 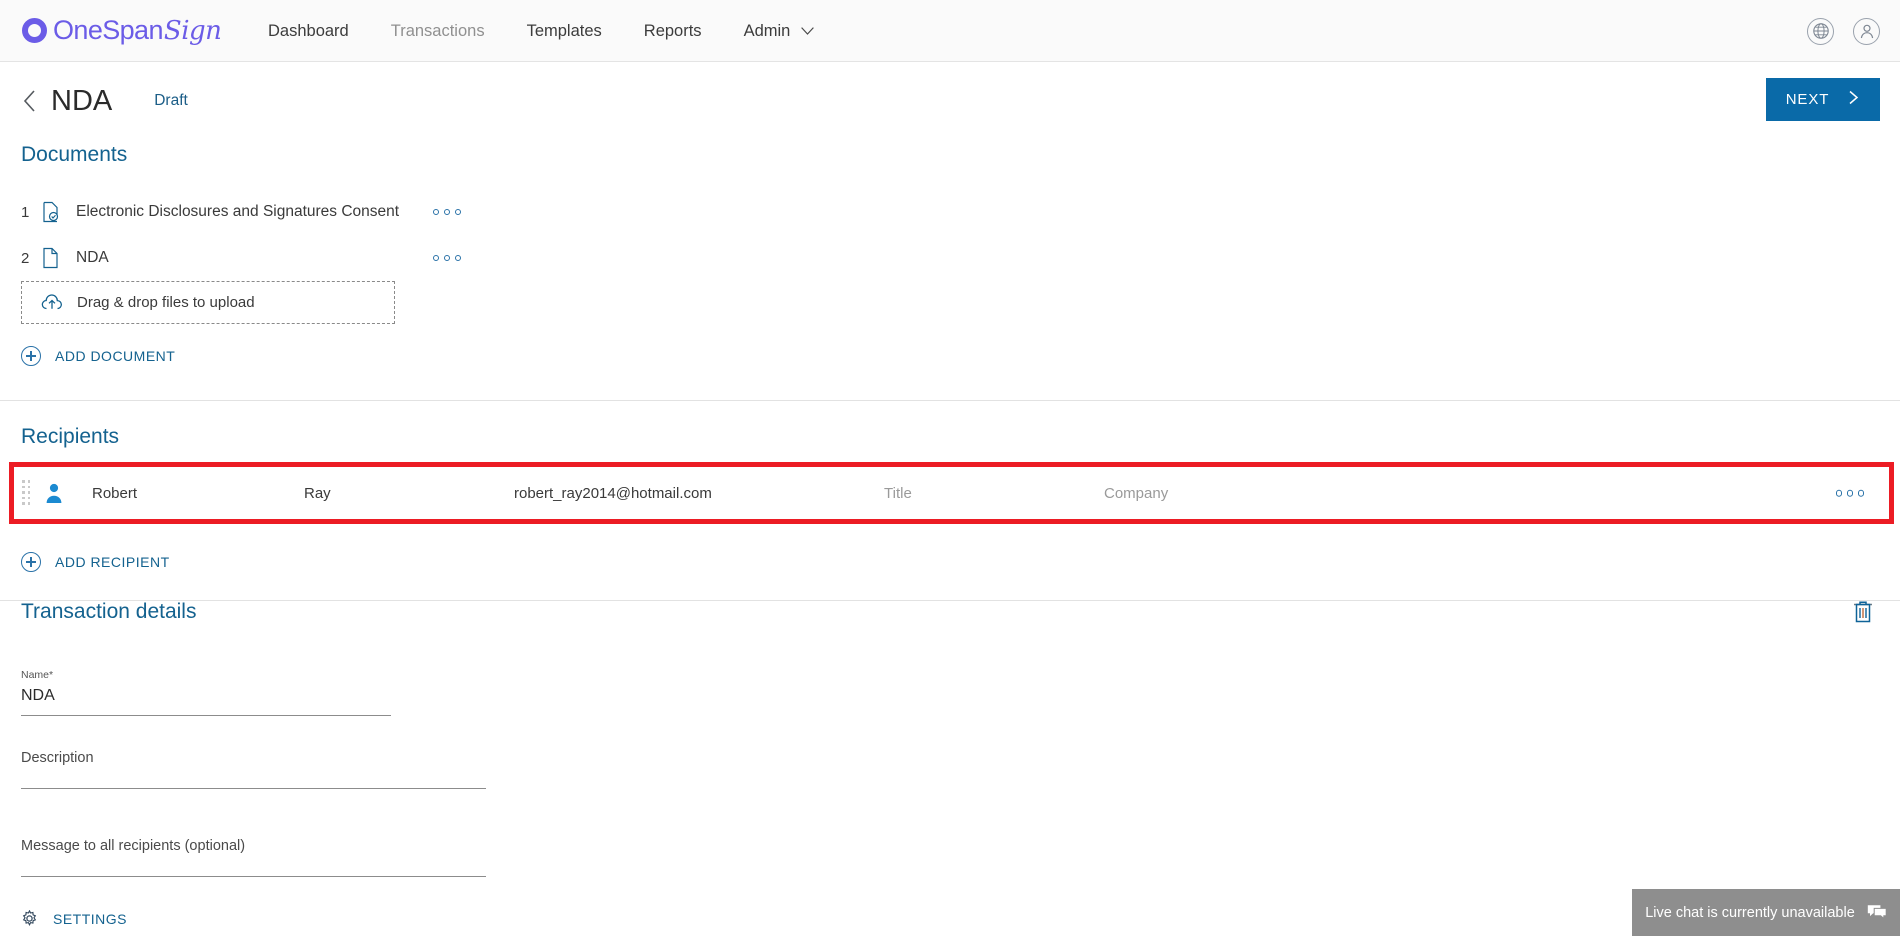 What do you see at coordinates (253, 846) in the screenshot?
I see `transaction-message-placeholder: Message to all recipients (optional)` at bounding box center [253, 846].